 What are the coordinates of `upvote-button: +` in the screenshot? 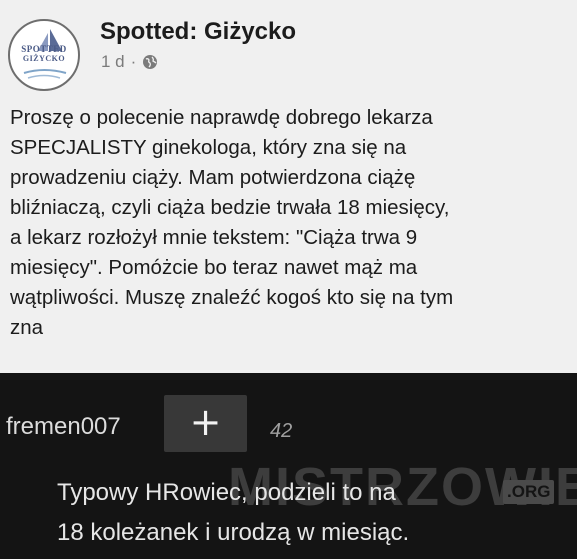 It's located at (205, 423).